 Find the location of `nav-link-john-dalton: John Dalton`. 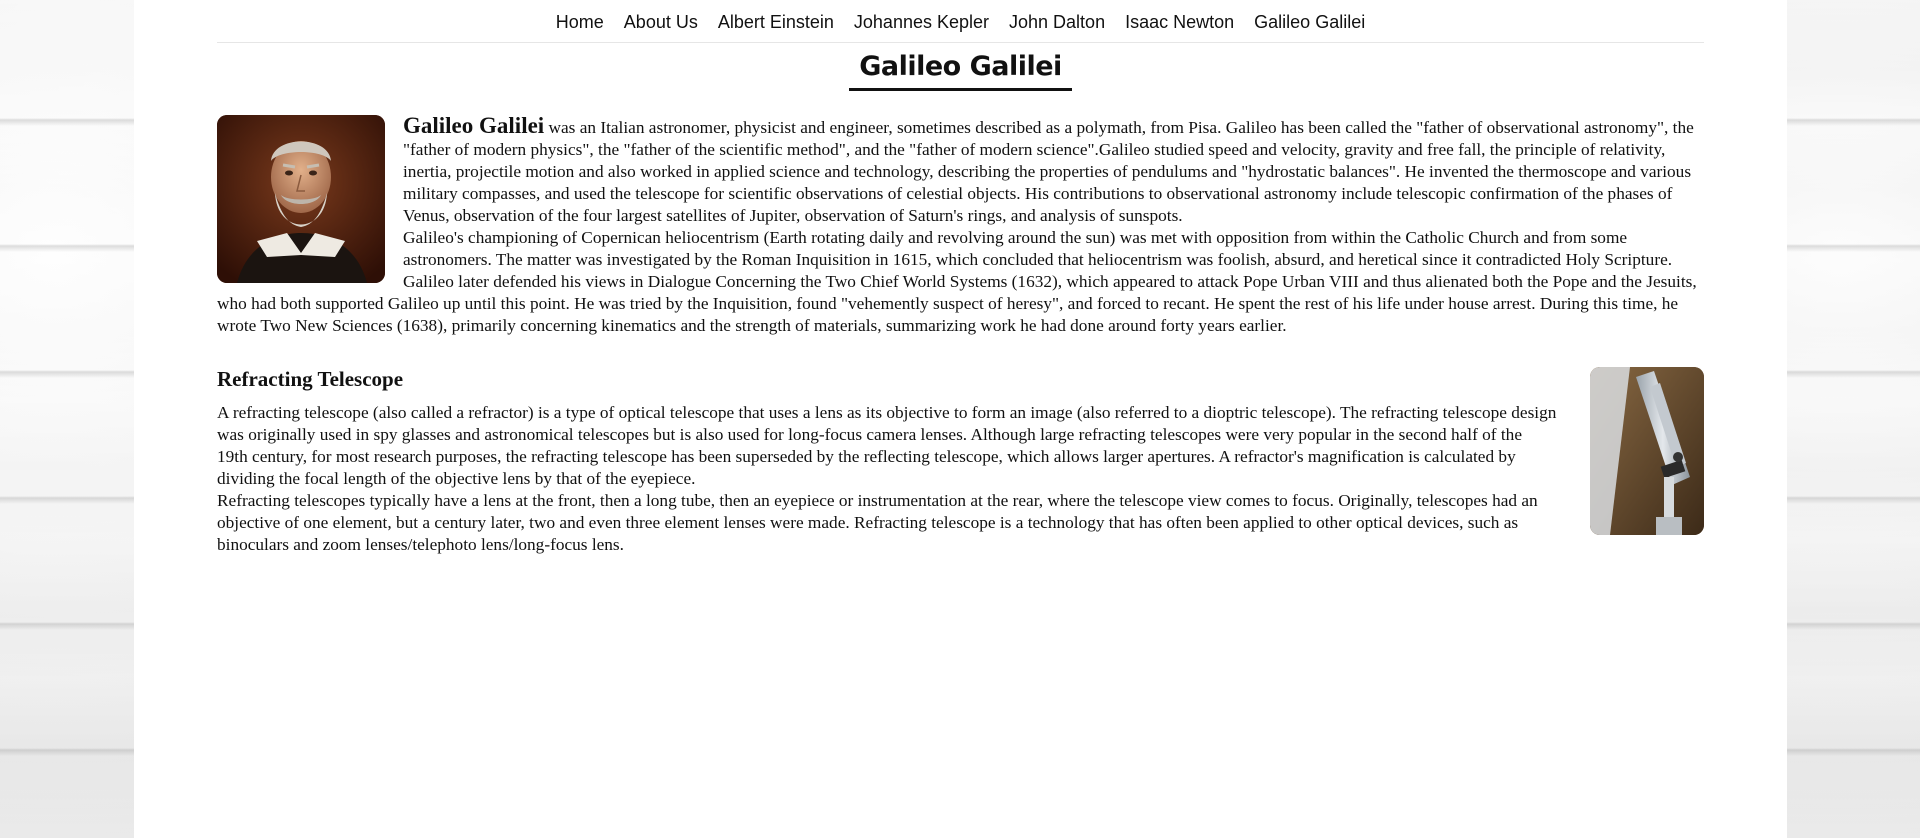

nav-link-john-dalton: John Dalton is located at coordinates (1057, 22).